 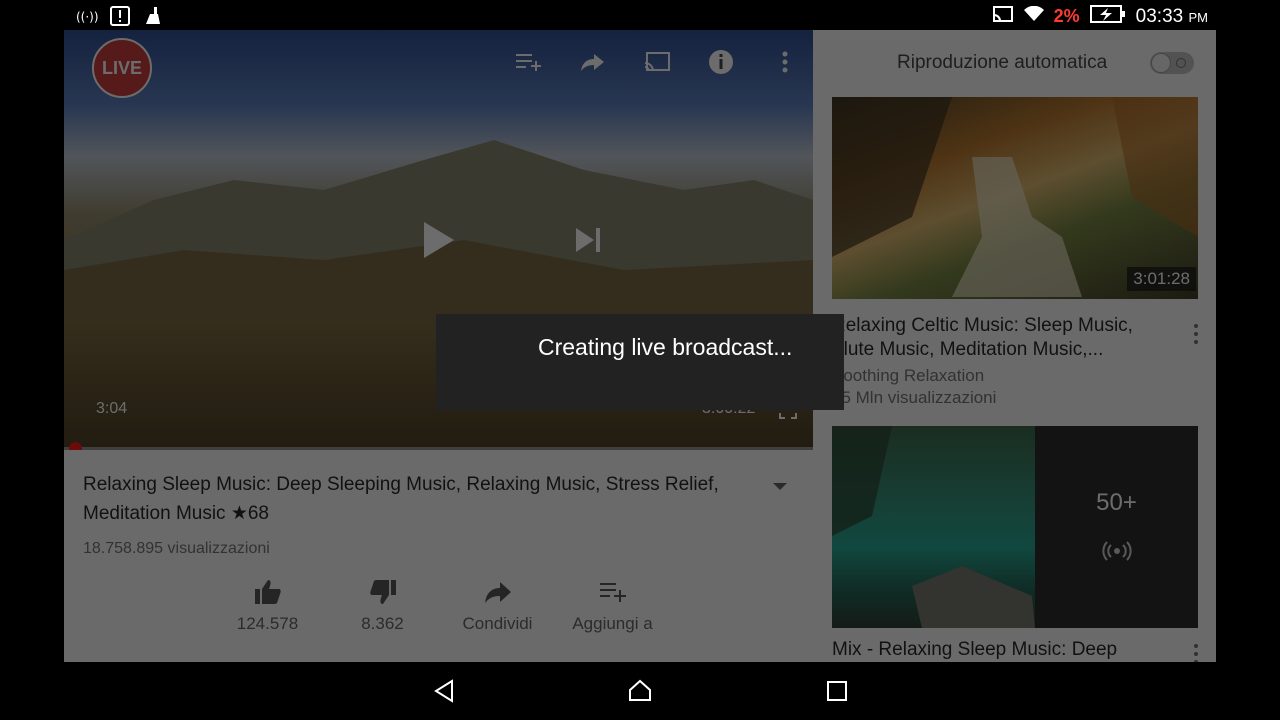 I want to click on dislike-button: 8.362, so click(x=382, y=606).